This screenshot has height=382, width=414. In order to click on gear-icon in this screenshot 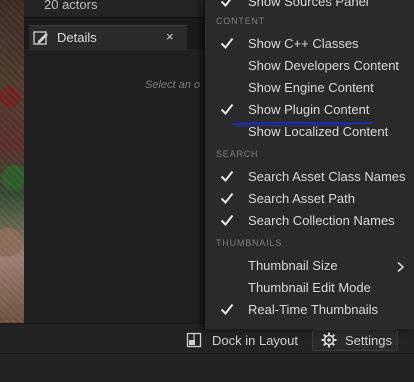, I will do `click(329, 340)`.